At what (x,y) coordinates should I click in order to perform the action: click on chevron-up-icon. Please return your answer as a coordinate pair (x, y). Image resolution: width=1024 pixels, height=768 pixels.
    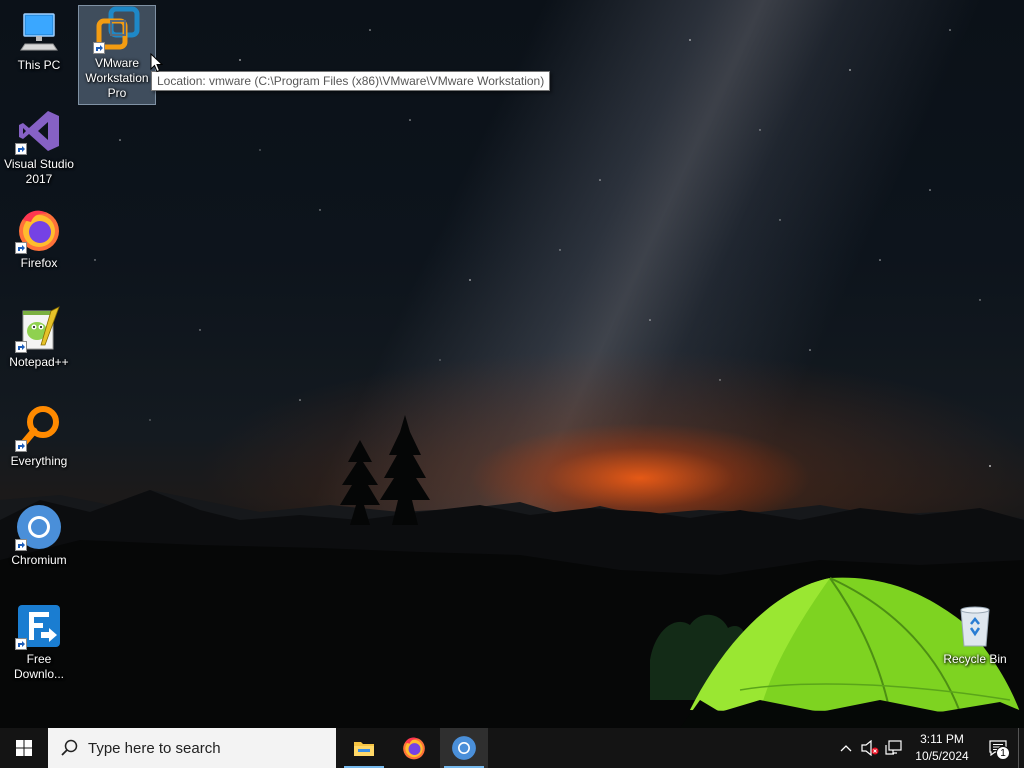
    Looking at the image, I should click on (846, 748).